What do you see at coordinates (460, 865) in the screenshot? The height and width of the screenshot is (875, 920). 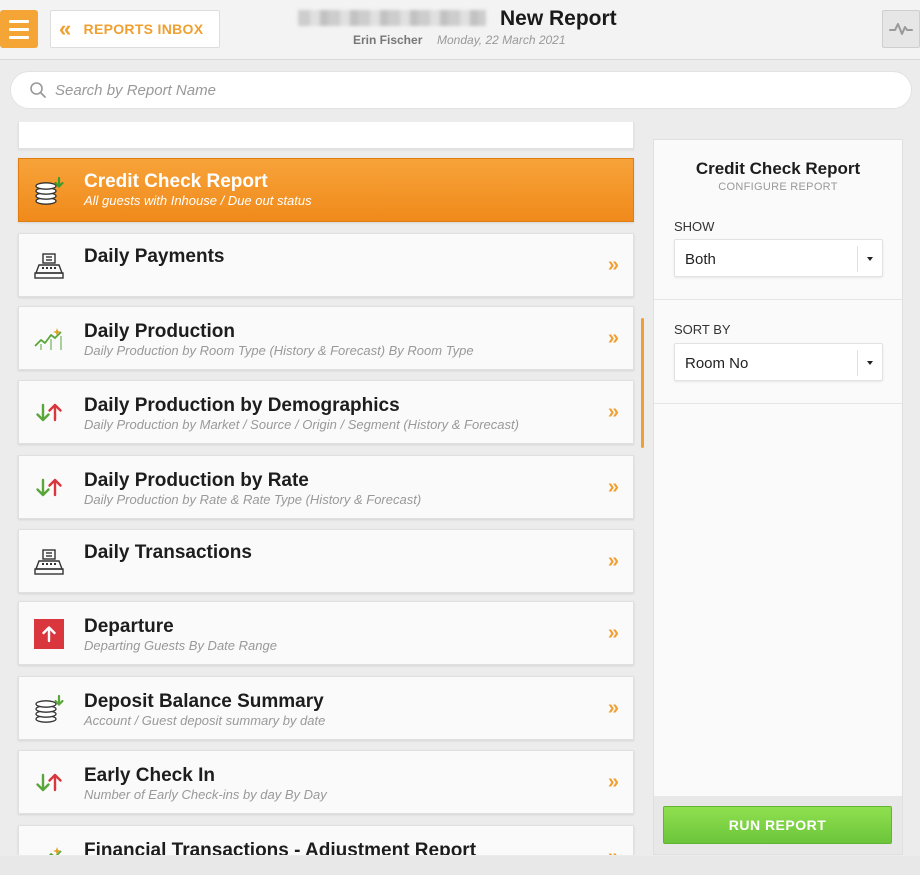 I see `bottom-strip` at bounding box center [460, 865].